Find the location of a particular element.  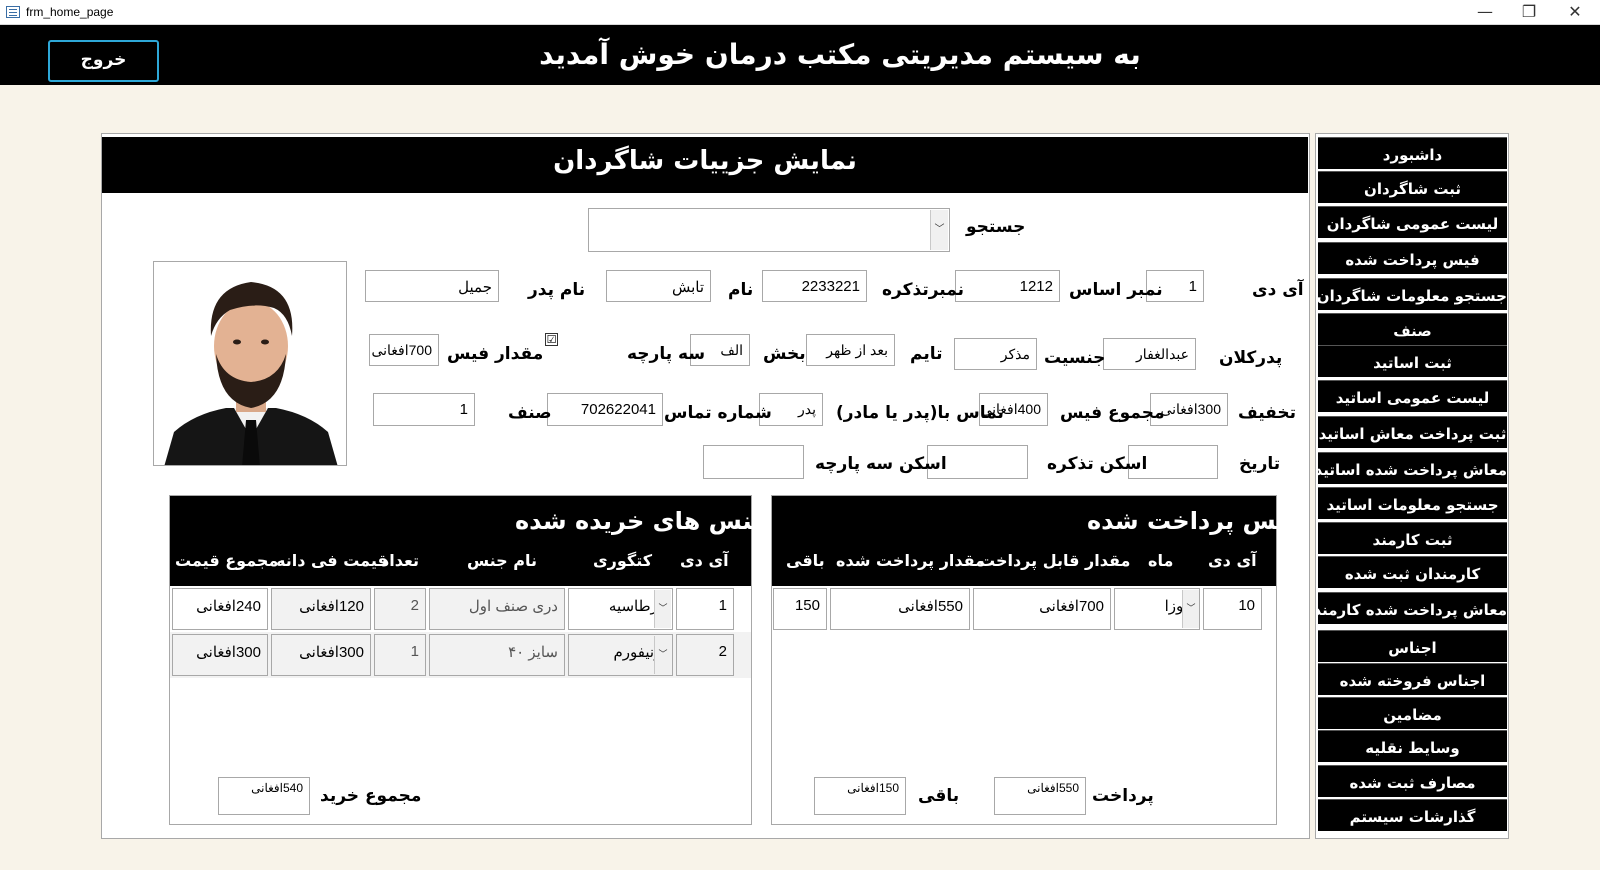

purchases-col-total: مجموع قیمت is located at coordinates (227, 560).